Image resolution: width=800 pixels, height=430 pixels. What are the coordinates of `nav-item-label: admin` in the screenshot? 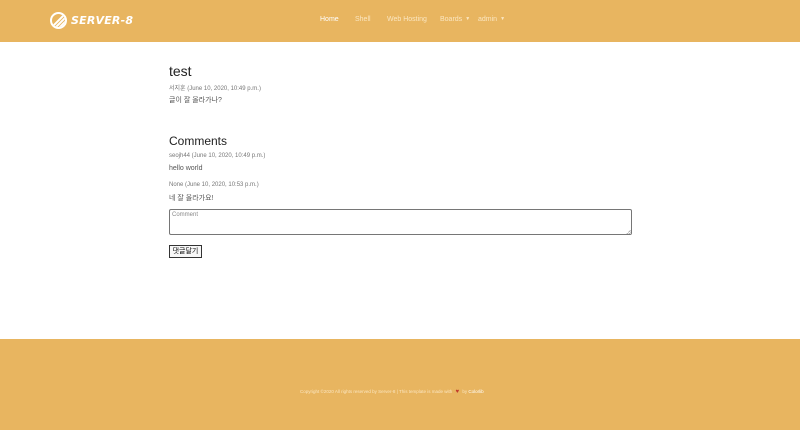 It's located at (488, 19).